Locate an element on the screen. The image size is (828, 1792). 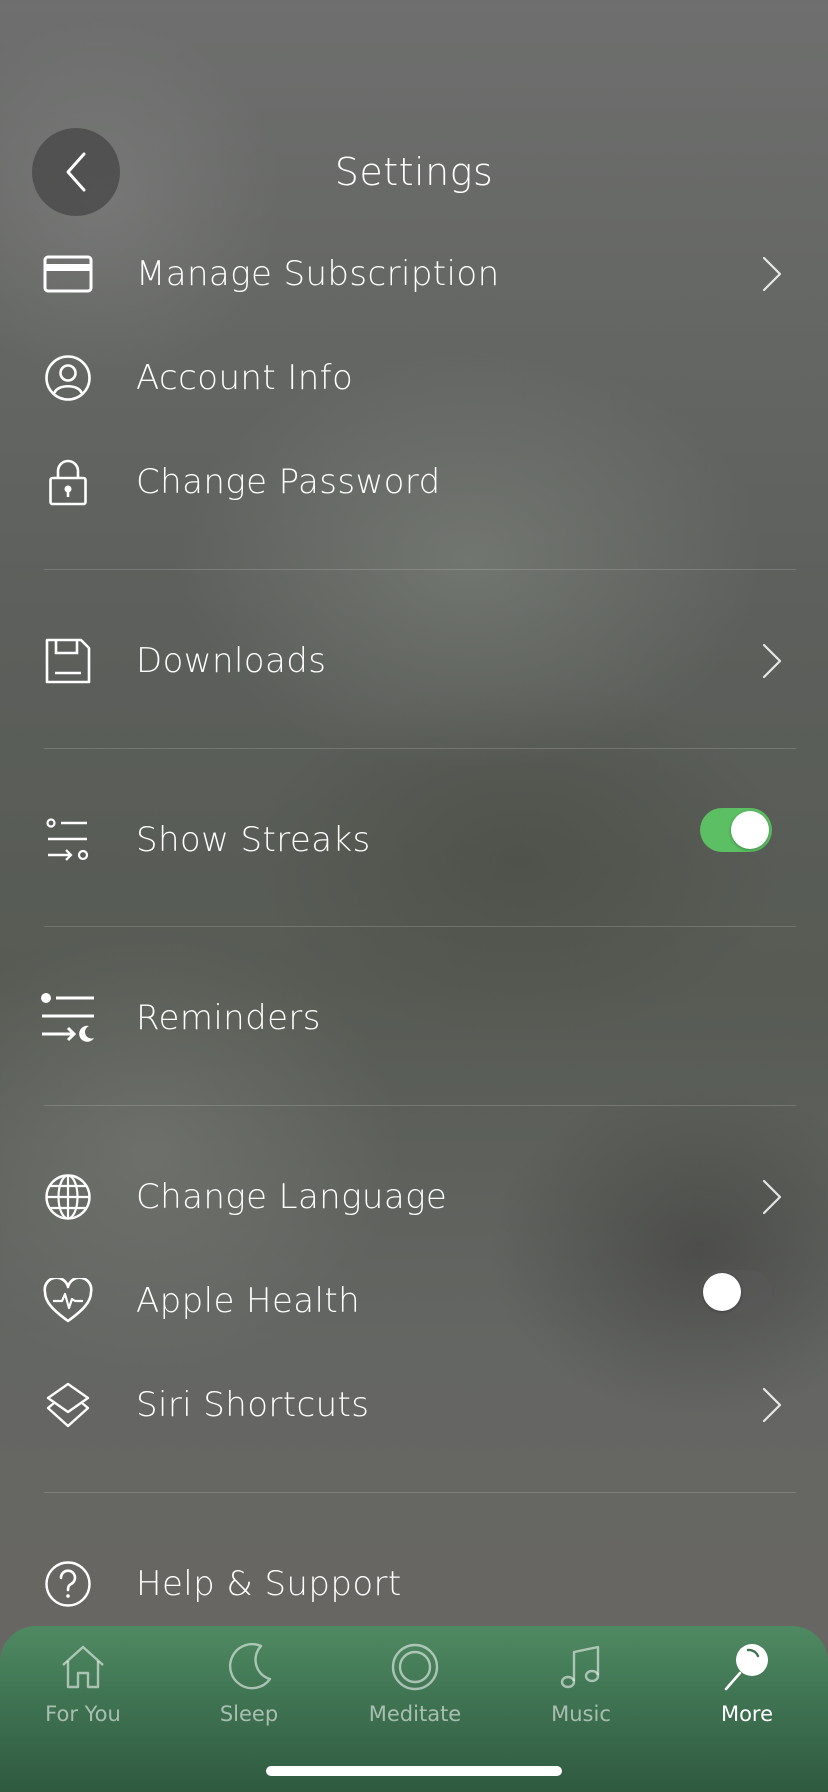
apple-health-toggle is located at coordinates (736, 1292).